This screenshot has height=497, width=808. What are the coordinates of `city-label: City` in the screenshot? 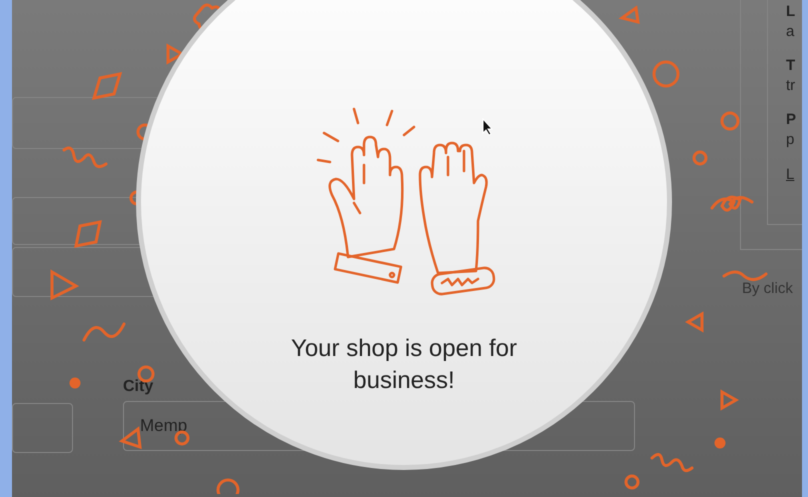 It's located at (138, 387).